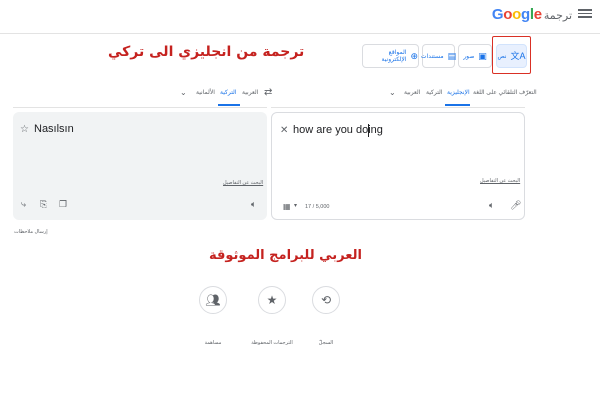  I want to click on translated-text: Nasılsın, so click(54, 129).